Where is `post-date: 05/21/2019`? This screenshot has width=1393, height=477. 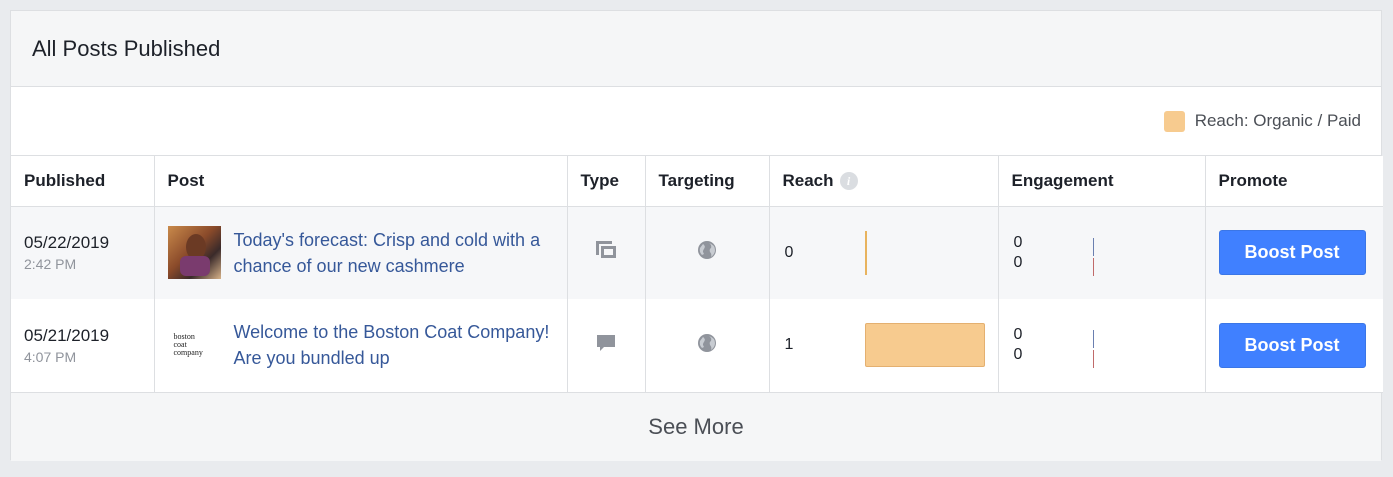
post-date: 05/21/2019 is located at coordinates (67, 335).